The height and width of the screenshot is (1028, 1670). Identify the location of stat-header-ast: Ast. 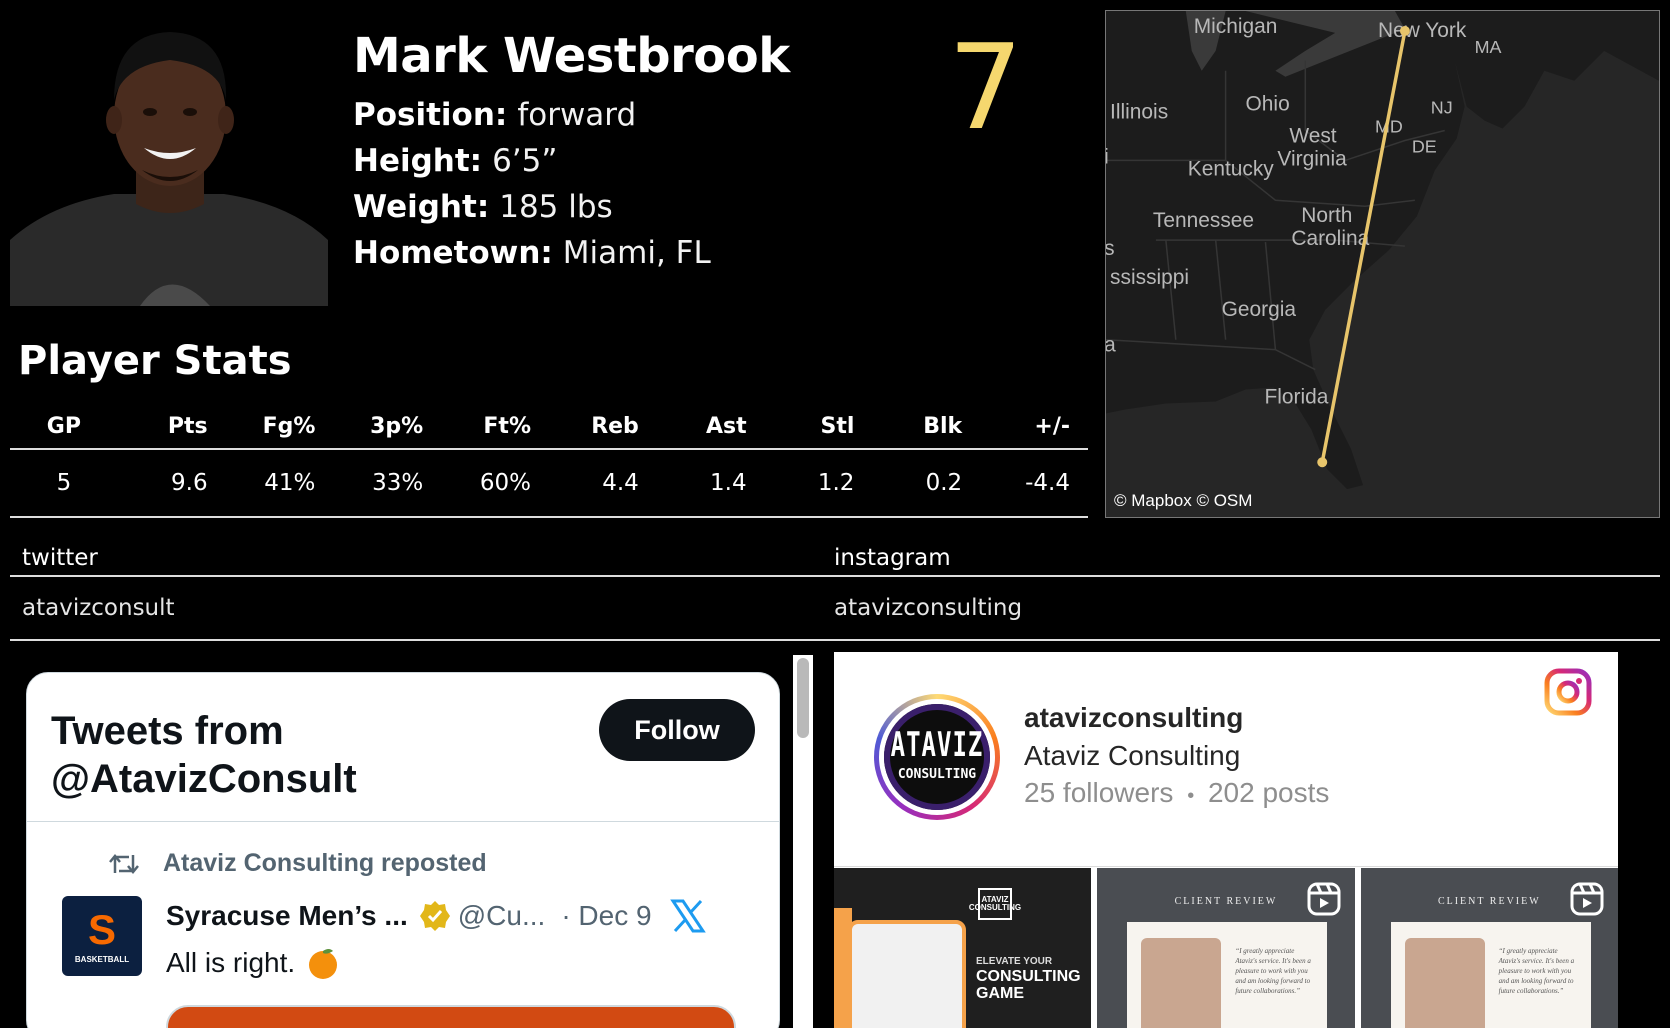
(726, 426).